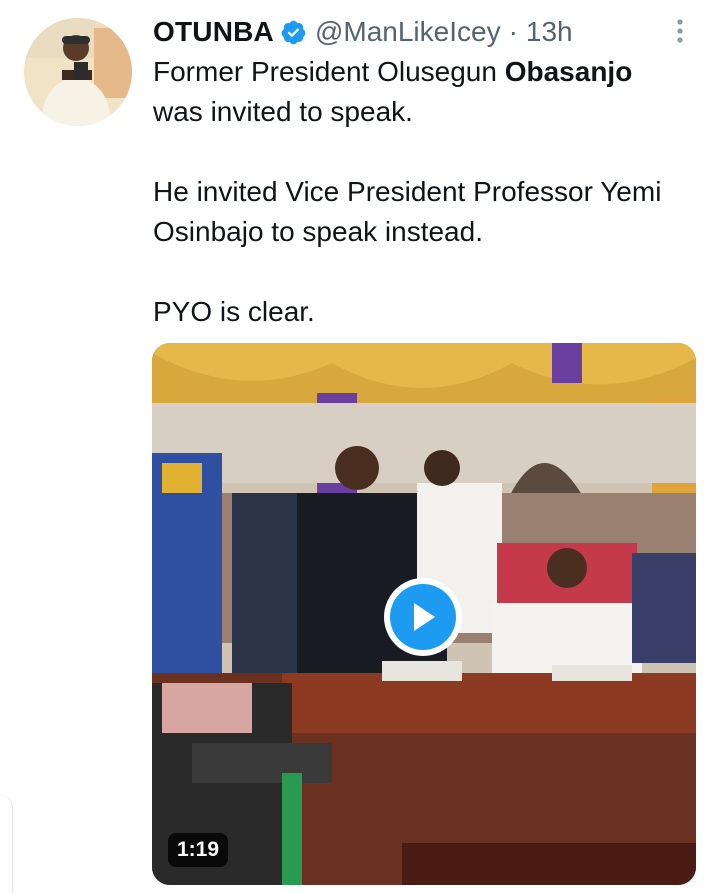 This screenshot has width=720, height=893. Describe the element at coordinates (283, 111) in the screenshot. I see `tweet-line-2: was invited to speak.` at that location.